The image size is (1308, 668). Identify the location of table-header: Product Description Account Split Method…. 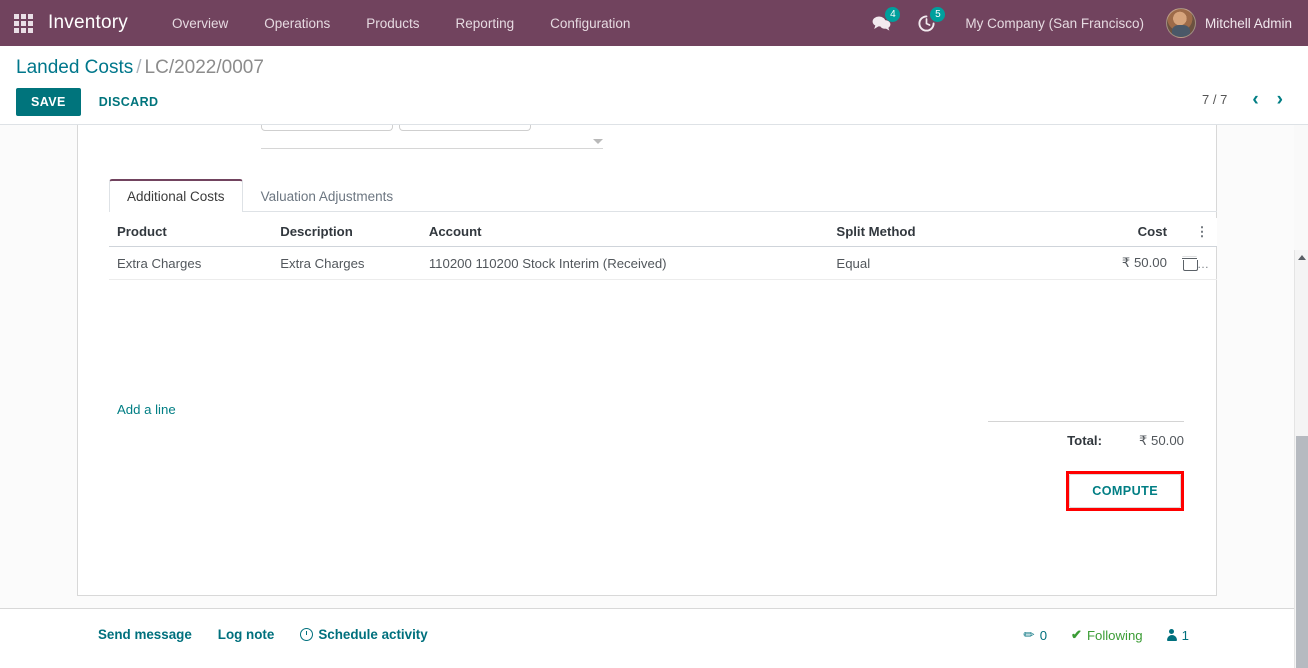
(663, 232).